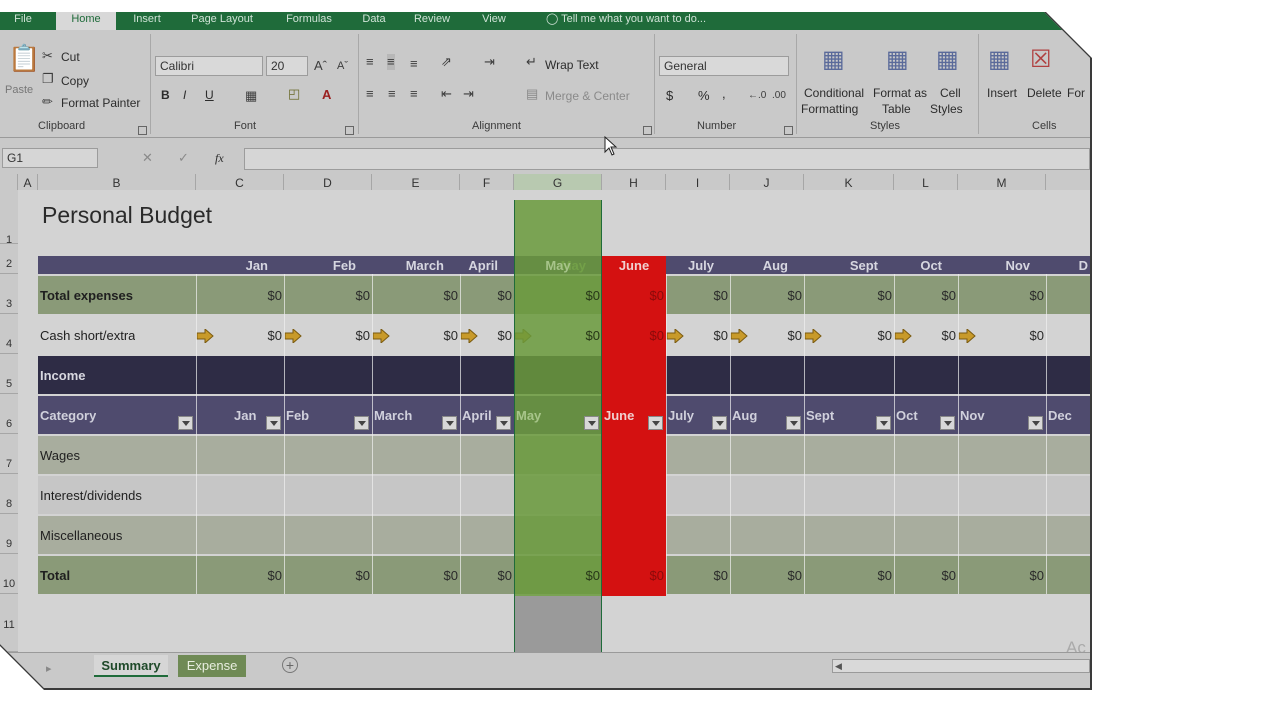 This screenshot has height=720, width=1280. Describe the element at coordinates (75, 81) in the screenshot. I see `copy-button: Copy` at that location.